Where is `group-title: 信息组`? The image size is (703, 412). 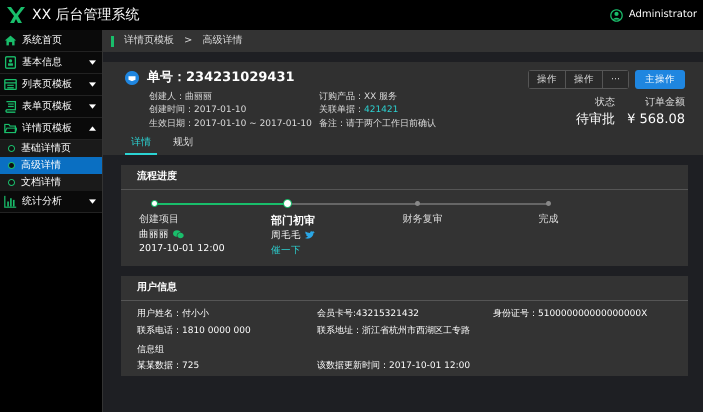
group-title: 信息组 is located at coordinates (150, 350).